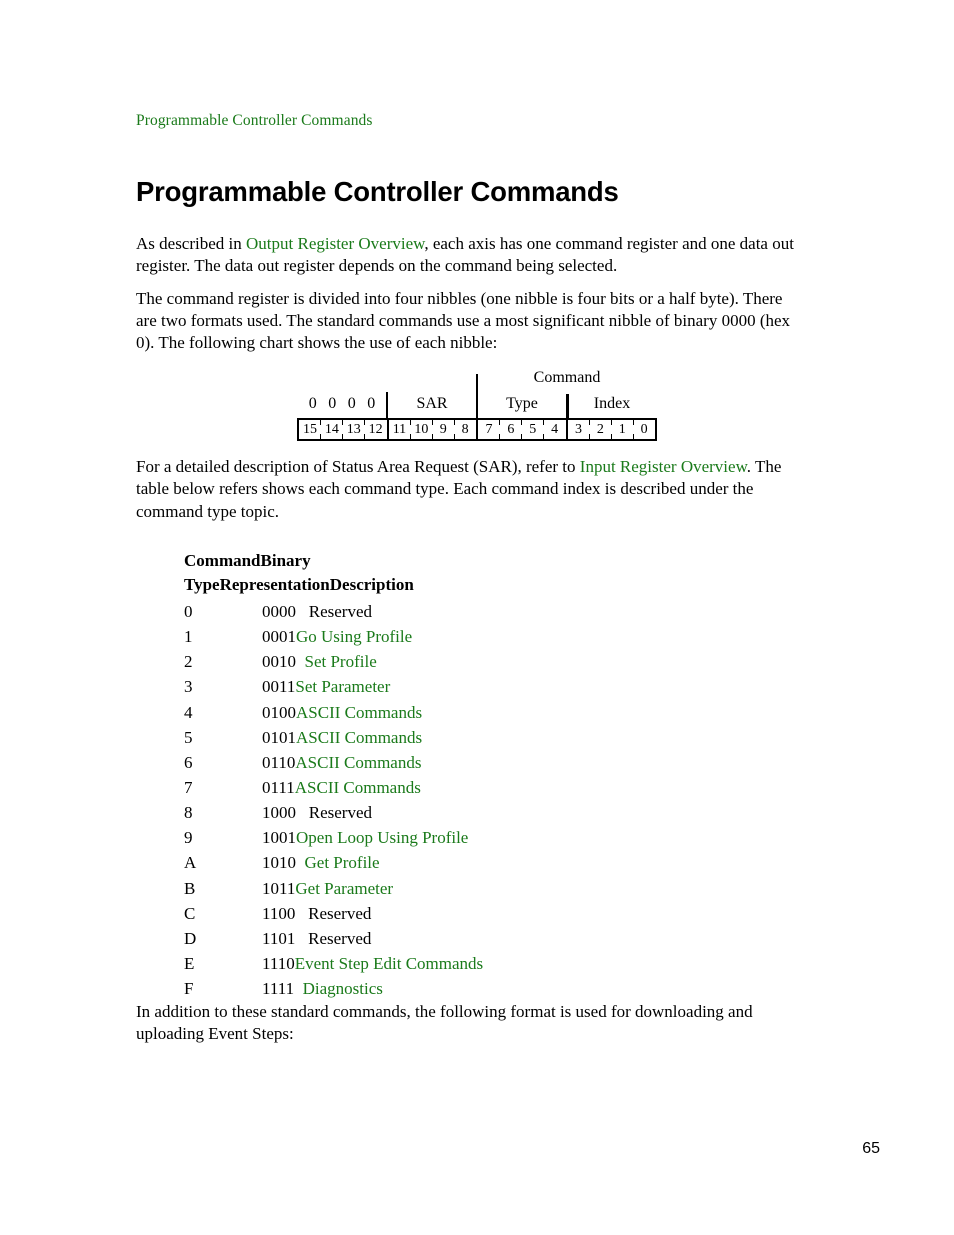 This screenshot has height=1235, width=954. Describe the element at coordinates (343, 988) in the screenshot. I see `description-link: Diagnostics` at that location.